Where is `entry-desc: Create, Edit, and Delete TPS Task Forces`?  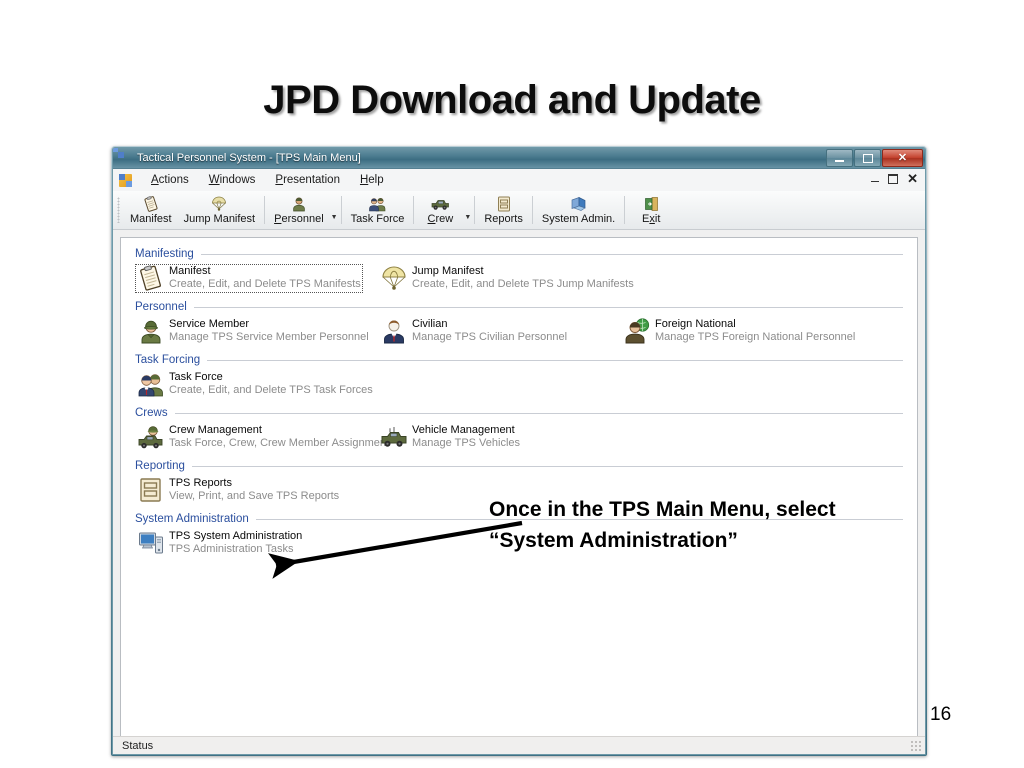
entry-desc: Create, Edit, and Delete TPS Task Forces is located at coordinates (271, 390).